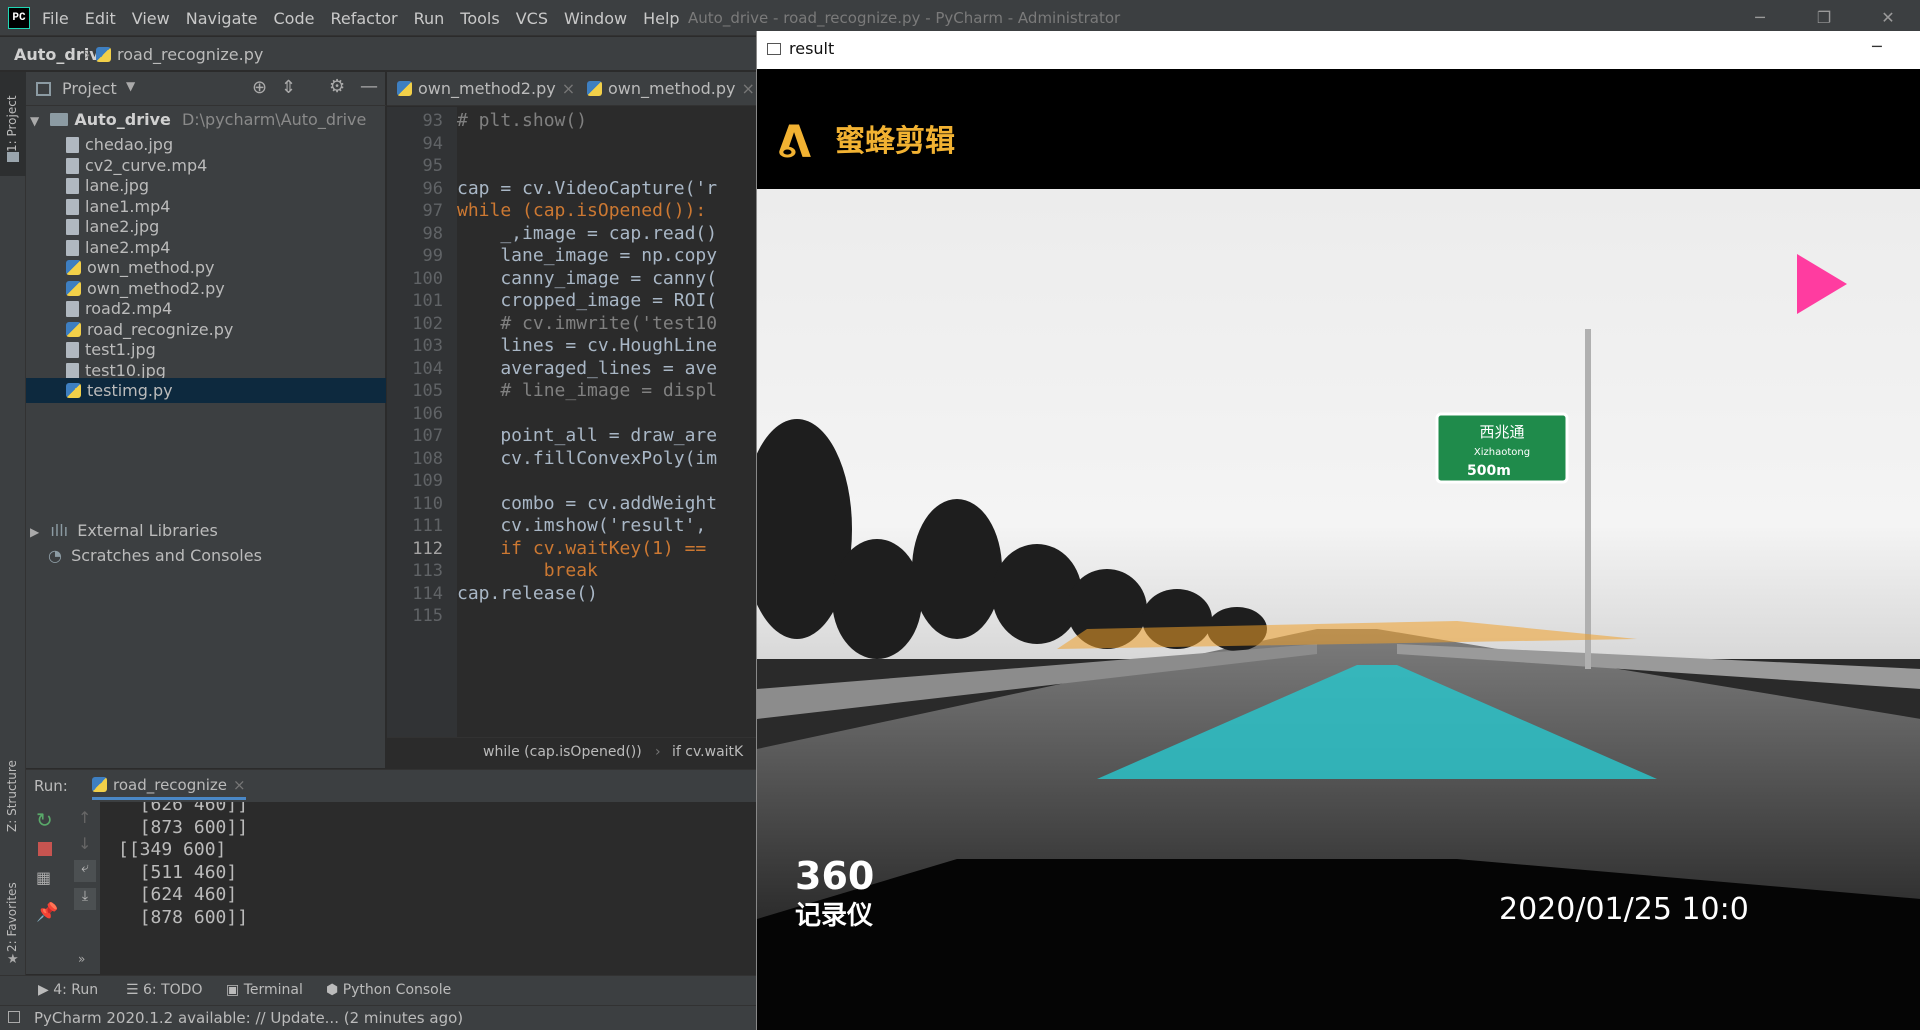 The image size is (1920, 1030). I want to click on tool-tab-label: 4: Run, so click(76, 990).